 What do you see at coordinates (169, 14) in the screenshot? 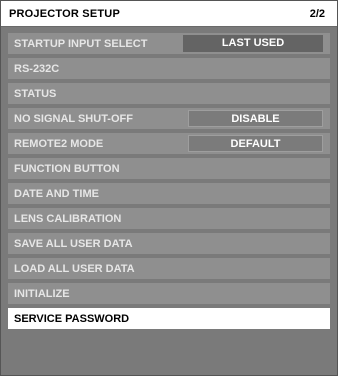
I see `menu-header: PROJECTOR SETUP 2/2` at bounding box center [169, 14].